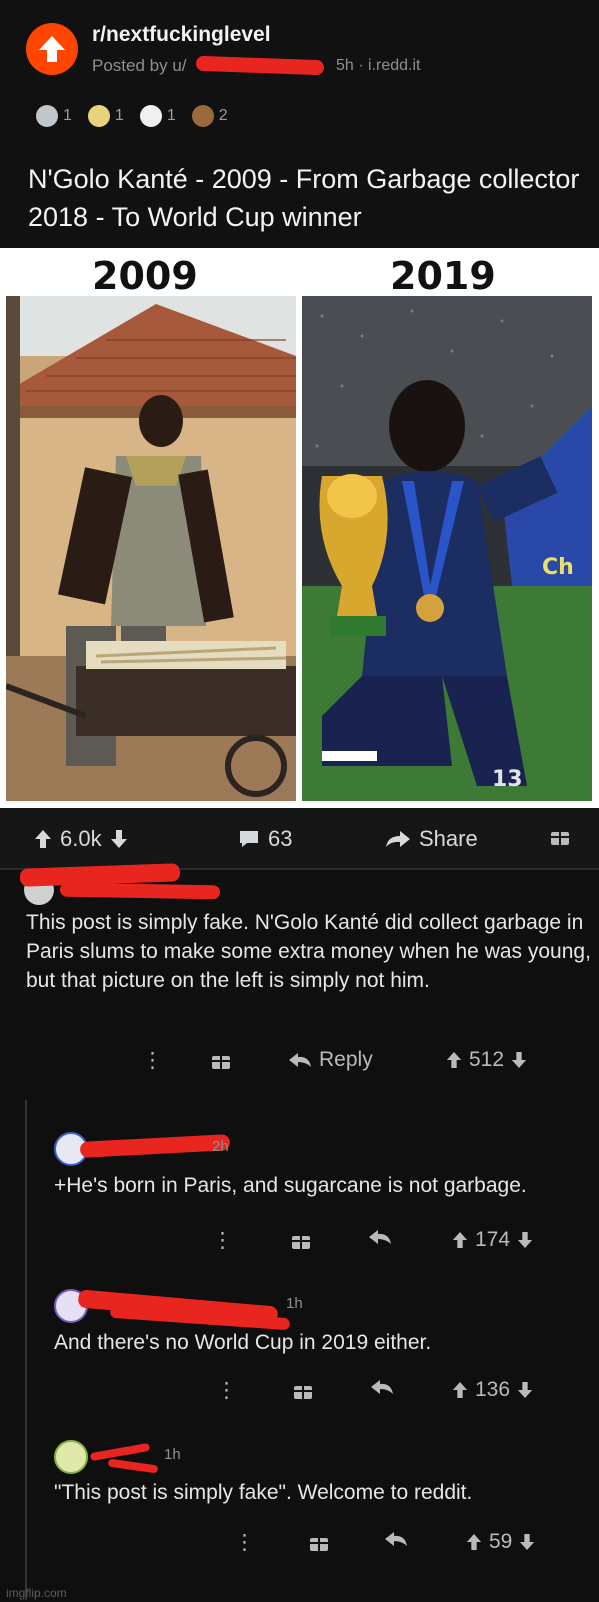  I want to click on poop-award-icon, so click(202, 116).